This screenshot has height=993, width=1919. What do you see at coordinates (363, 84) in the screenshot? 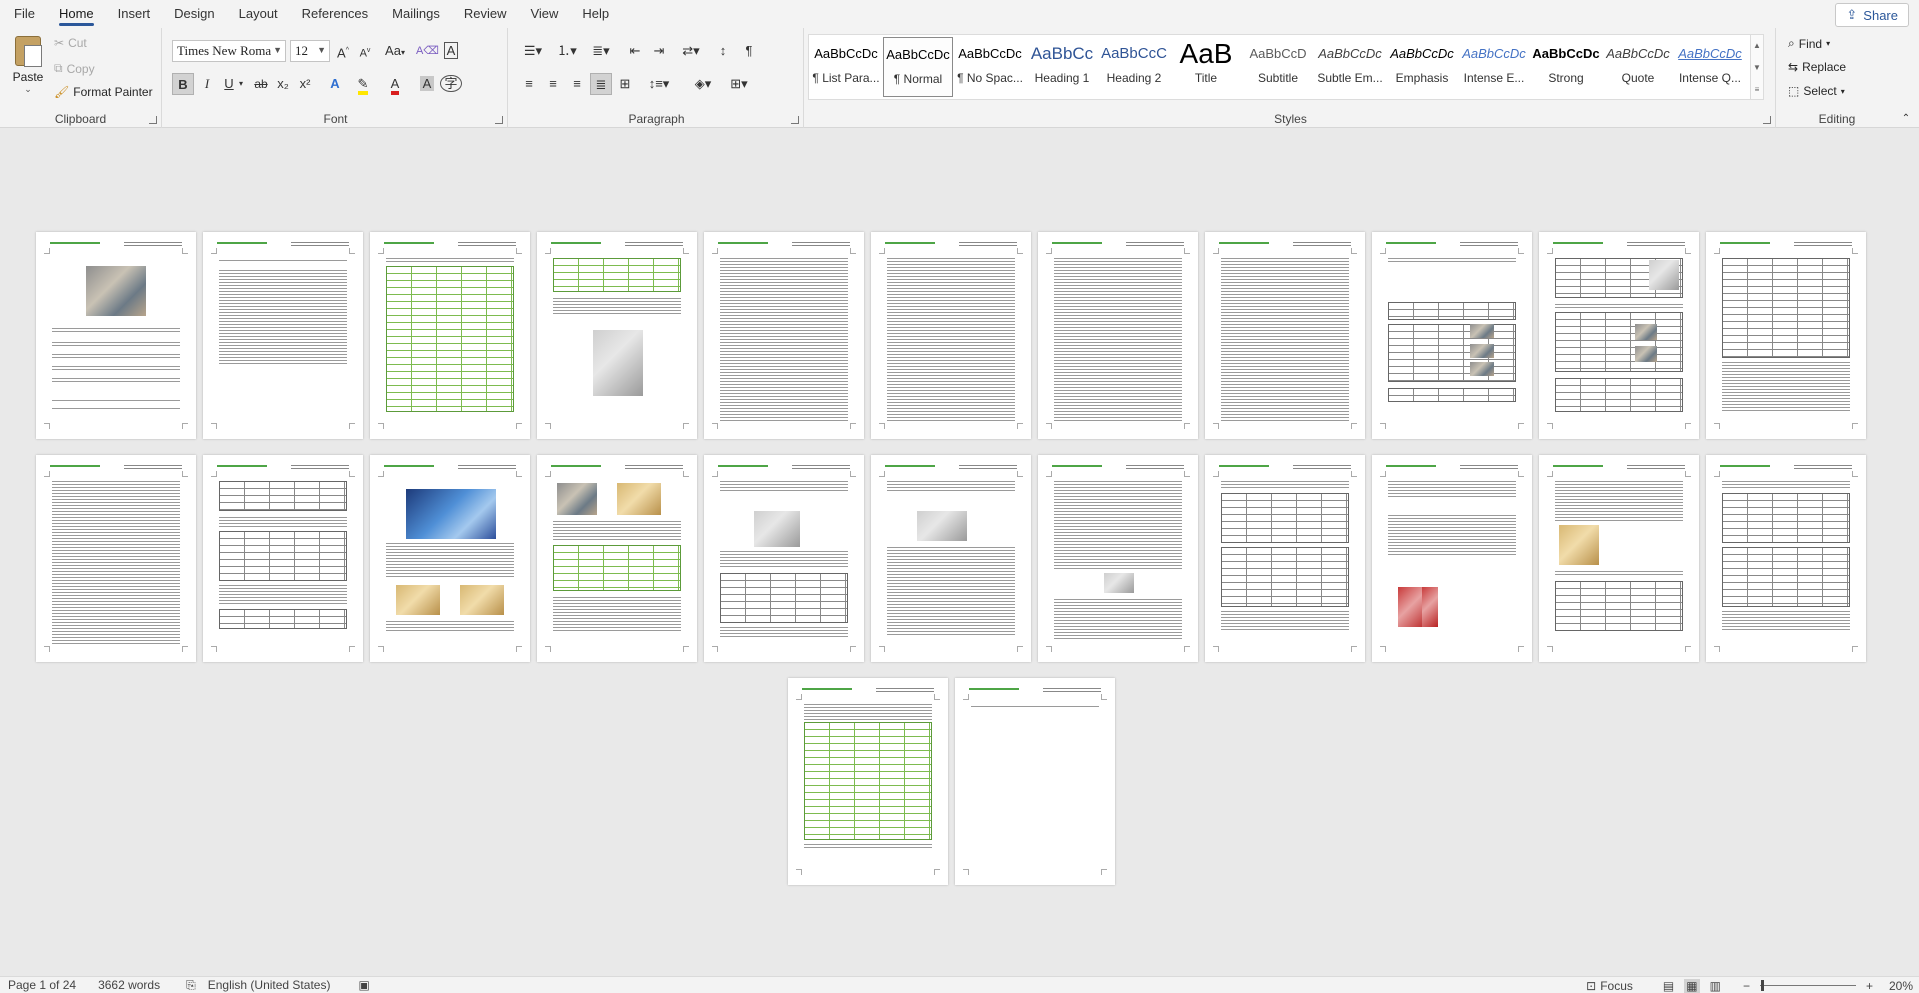
I see `highlight-button: ✎` at bounding box center [363, 84].